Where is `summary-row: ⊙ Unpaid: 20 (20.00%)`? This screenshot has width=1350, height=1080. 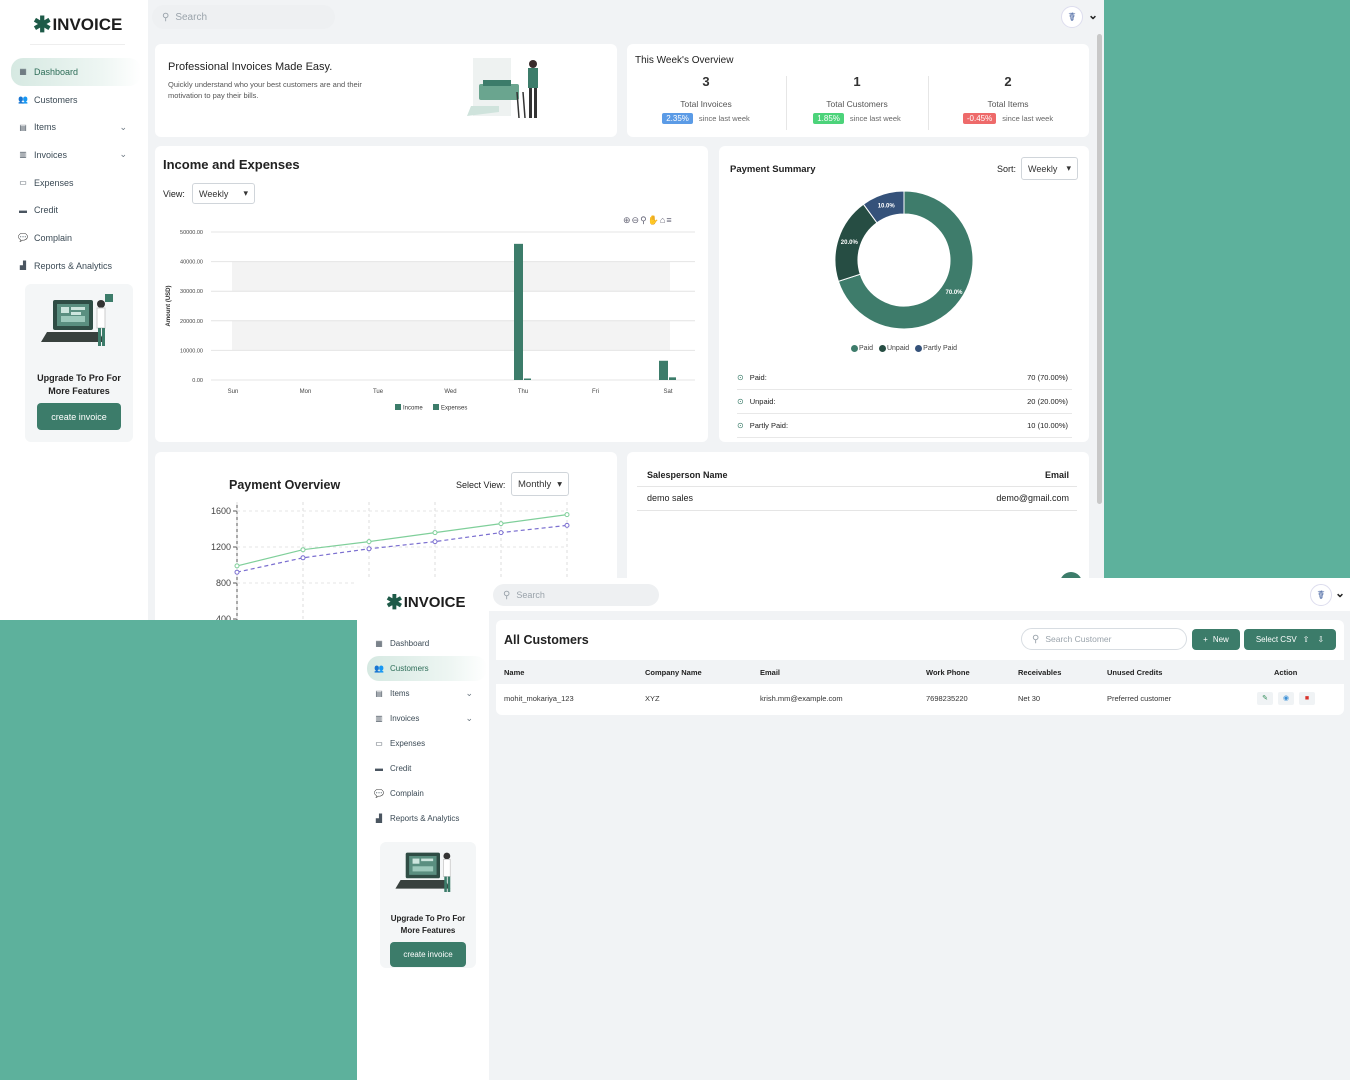 summary-row: ⊙ Unpaid: 20 (20.00%) is located at coordinates (904, 402).